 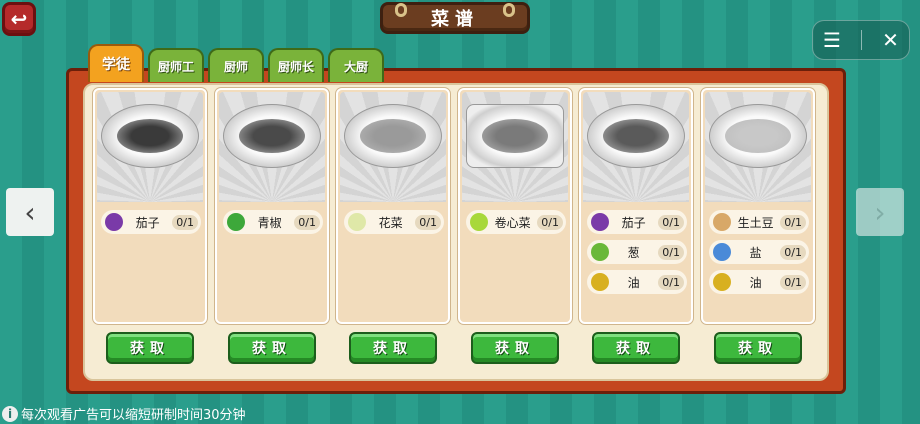 I want to click on ingredient-row: 葱 0/1, so click(x=637, y=252).